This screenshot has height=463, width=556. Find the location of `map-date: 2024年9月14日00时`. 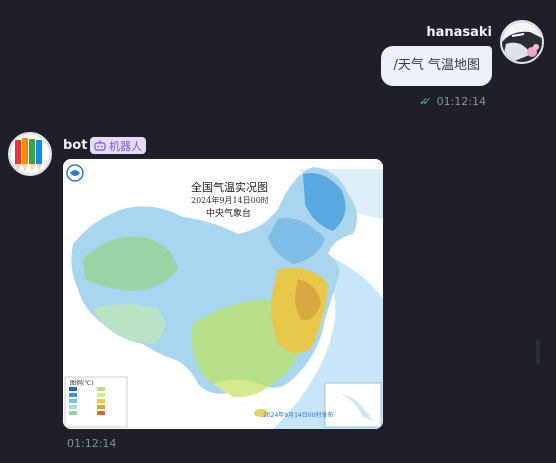

map-date: 2024年9月14日00时 is located at coordinates (230, 200).